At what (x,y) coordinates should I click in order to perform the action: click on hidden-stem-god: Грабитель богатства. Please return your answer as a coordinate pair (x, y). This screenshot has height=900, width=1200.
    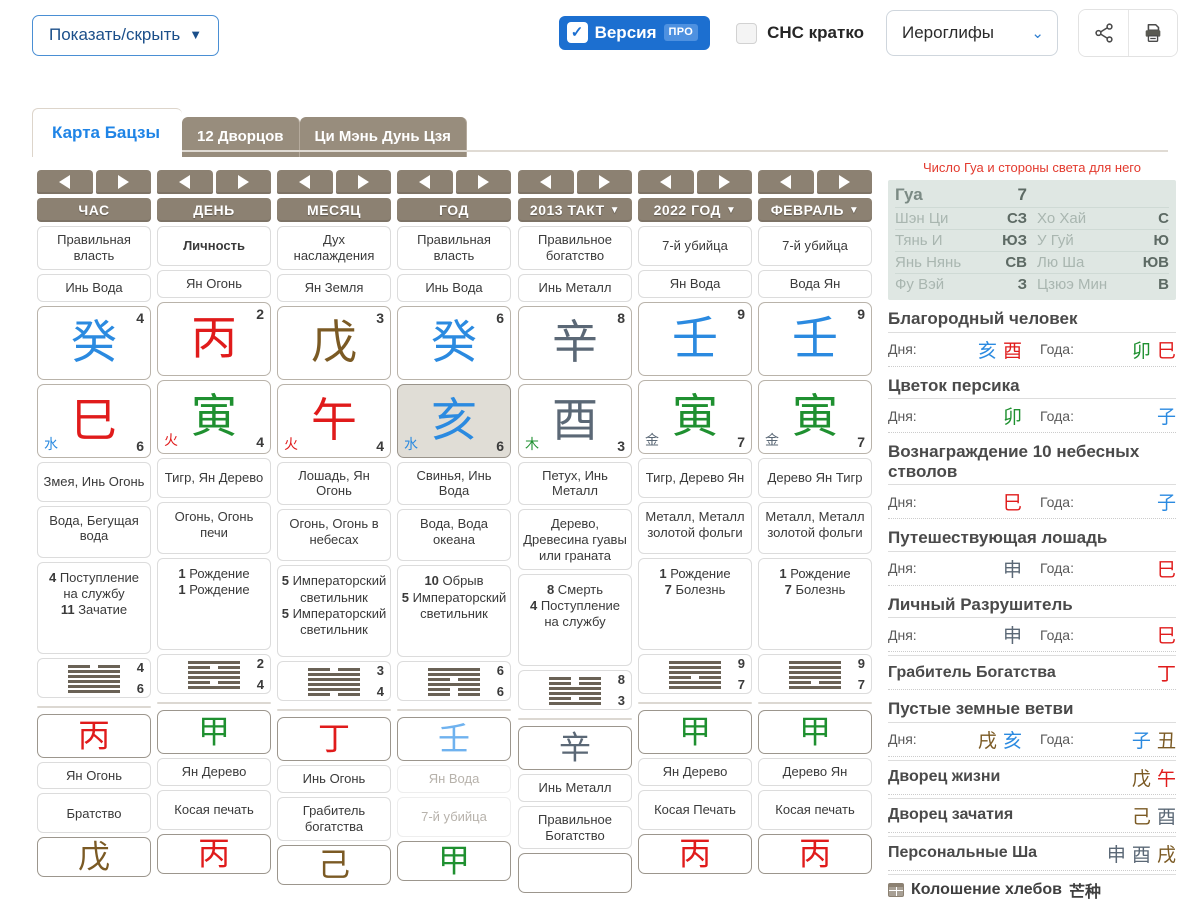
    Looking at the image, I should click on (334, 819).